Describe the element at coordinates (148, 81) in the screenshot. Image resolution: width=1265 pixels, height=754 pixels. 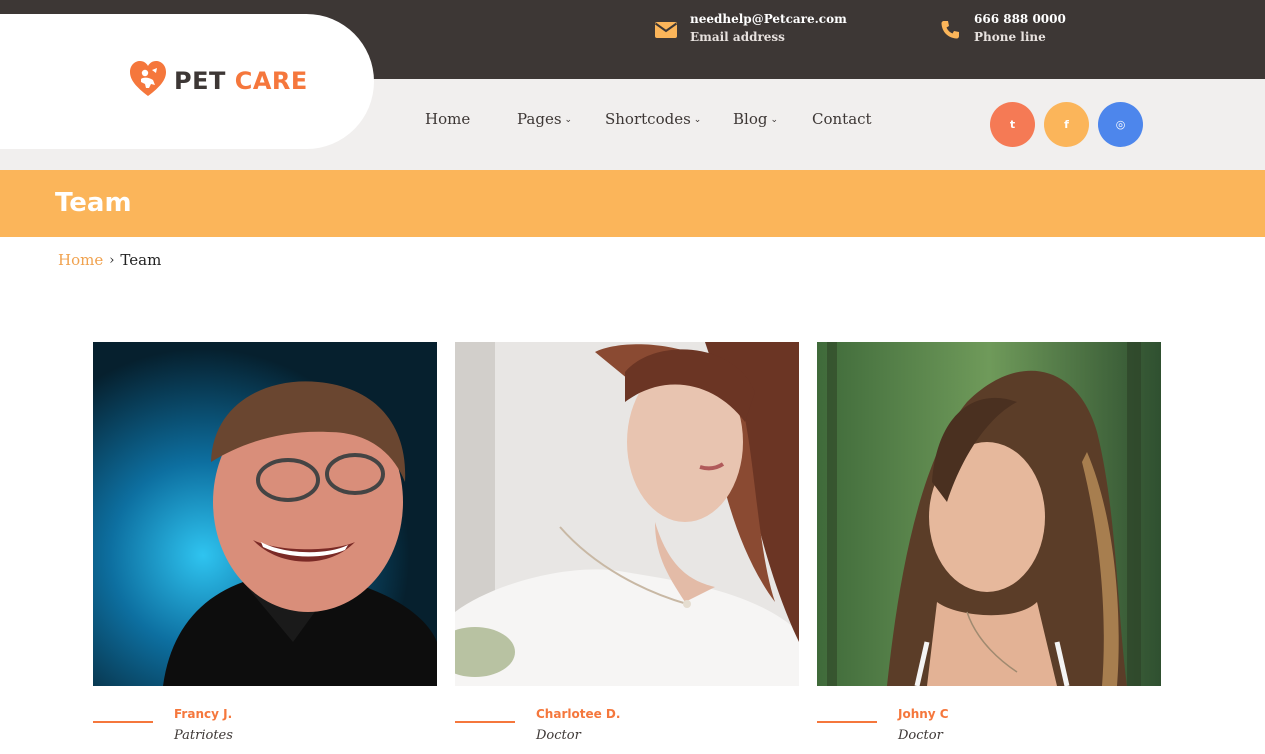
I see `heart-pet-icon` at that location.